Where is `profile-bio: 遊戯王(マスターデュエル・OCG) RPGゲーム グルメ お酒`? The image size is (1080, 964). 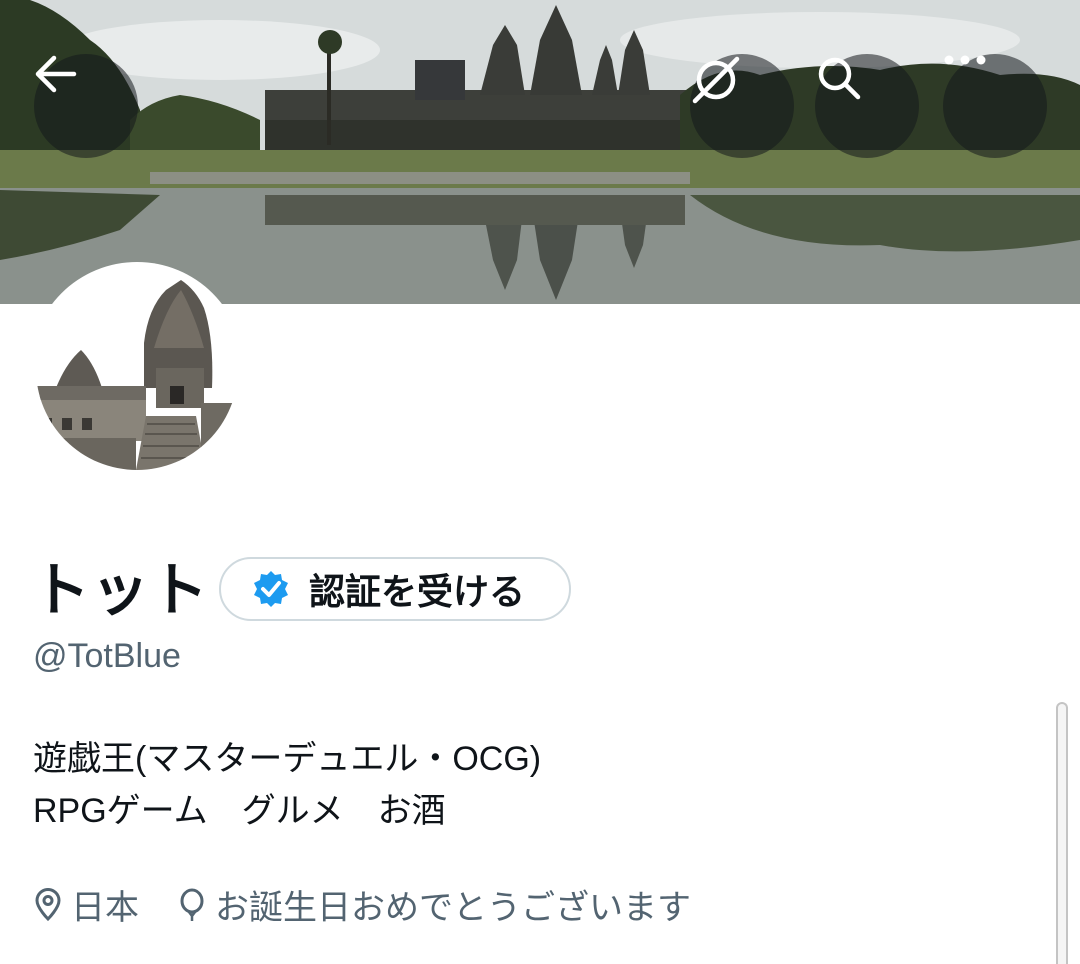 profile-bio: 遊戯王(マスターデュエル・OCG) RPGゲーム グルメ お酒 is located at coordinates (287, 785).